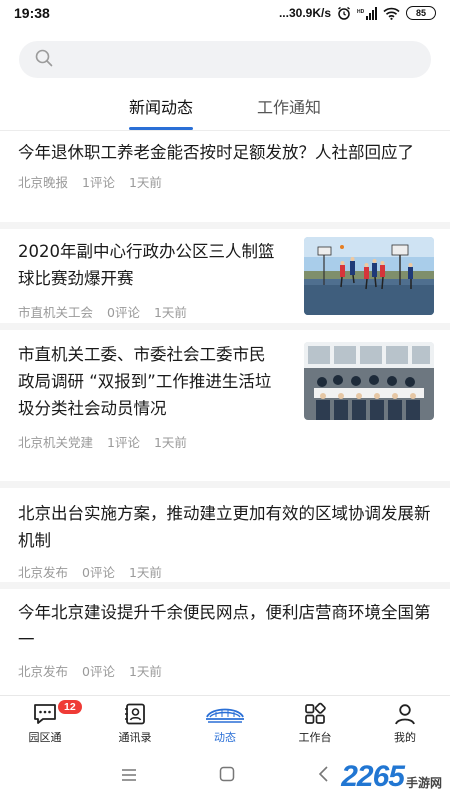  I want to click on menu-icon, so click(129, 775).